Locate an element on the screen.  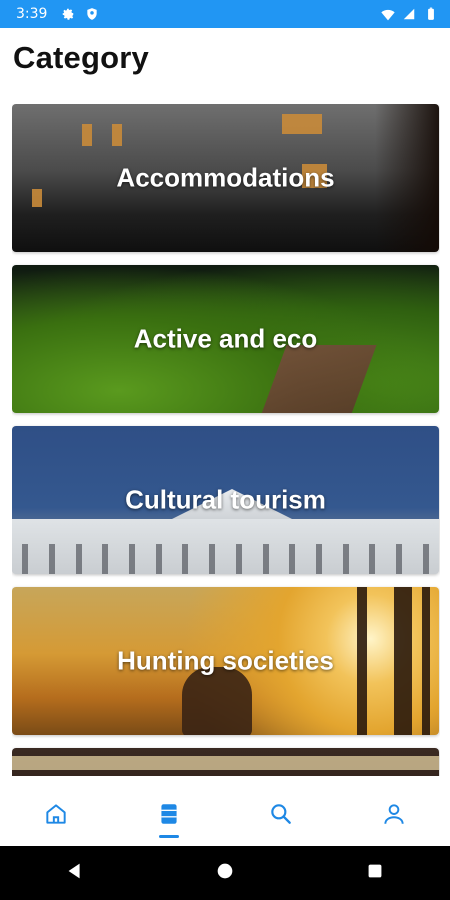
system-home-button is located at coordinates (225, 873).